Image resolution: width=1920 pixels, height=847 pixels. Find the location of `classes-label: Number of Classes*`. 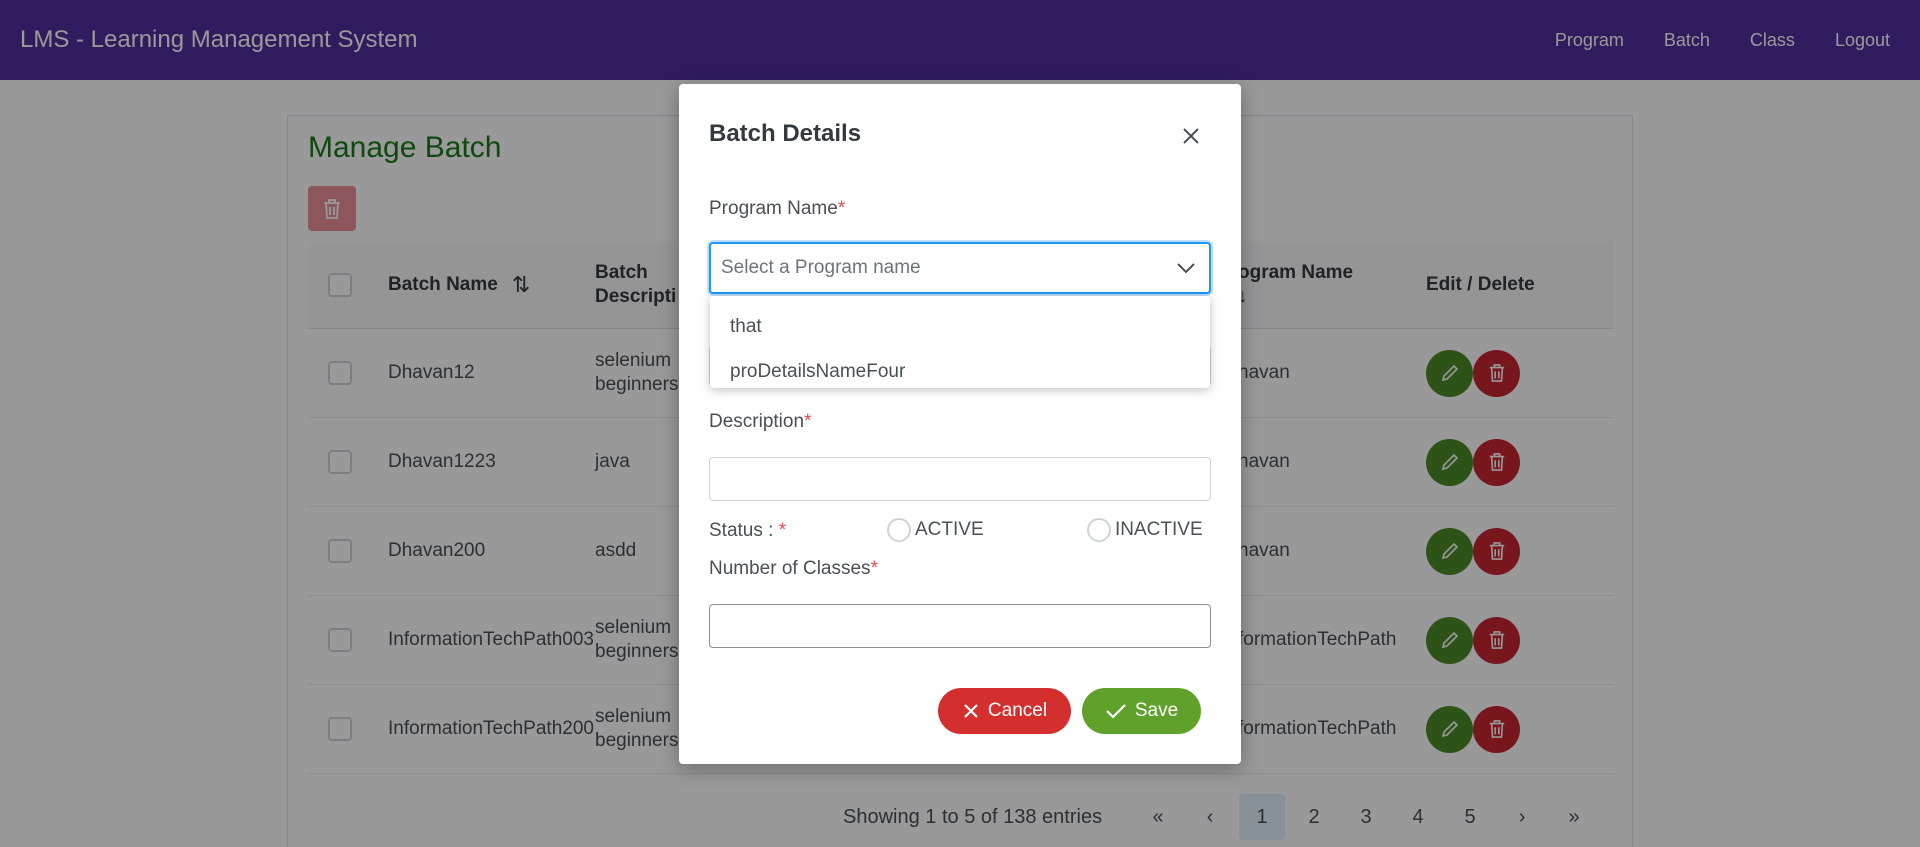

classes-label: Number of Classes* is located at coordinates (793, 569).